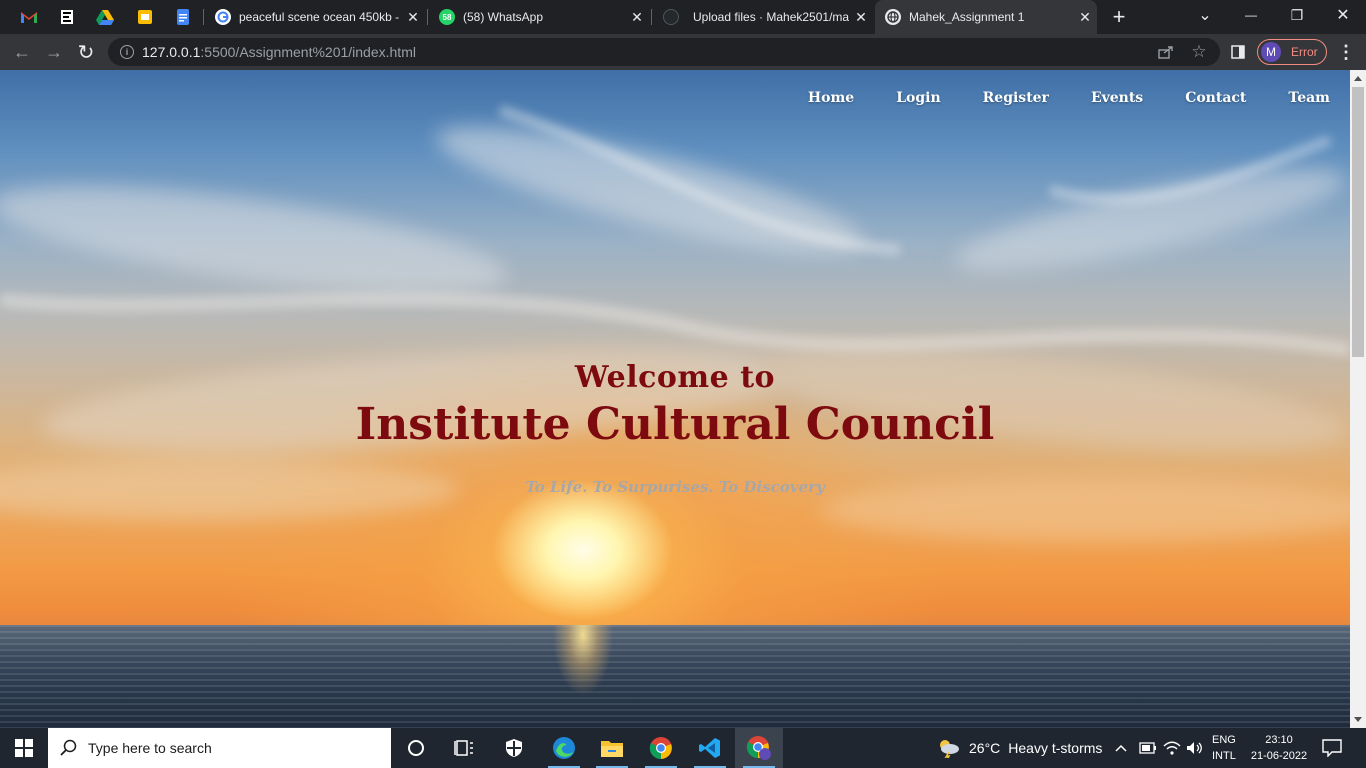  Describe the element at coordinates (279, 52) in the screenshot. I see `url-text: 127.0.0.1:5500/Assignment%201/index.html` at that location.